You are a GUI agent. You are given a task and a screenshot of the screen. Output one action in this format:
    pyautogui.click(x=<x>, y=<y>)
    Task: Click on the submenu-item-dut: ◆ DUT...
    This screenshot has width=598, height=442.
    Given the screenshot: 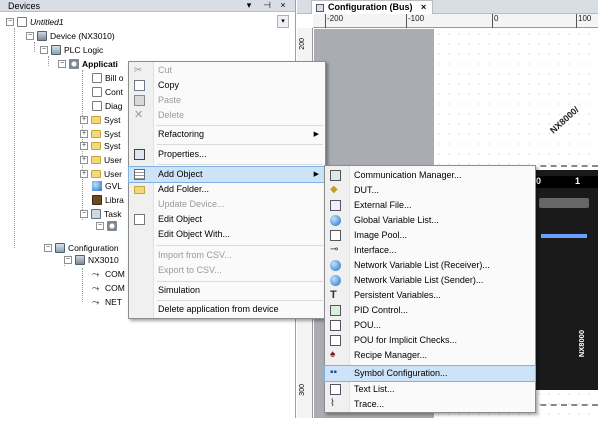 What is the action you would take?
    pyautogui.click(x=430, y=190)
    